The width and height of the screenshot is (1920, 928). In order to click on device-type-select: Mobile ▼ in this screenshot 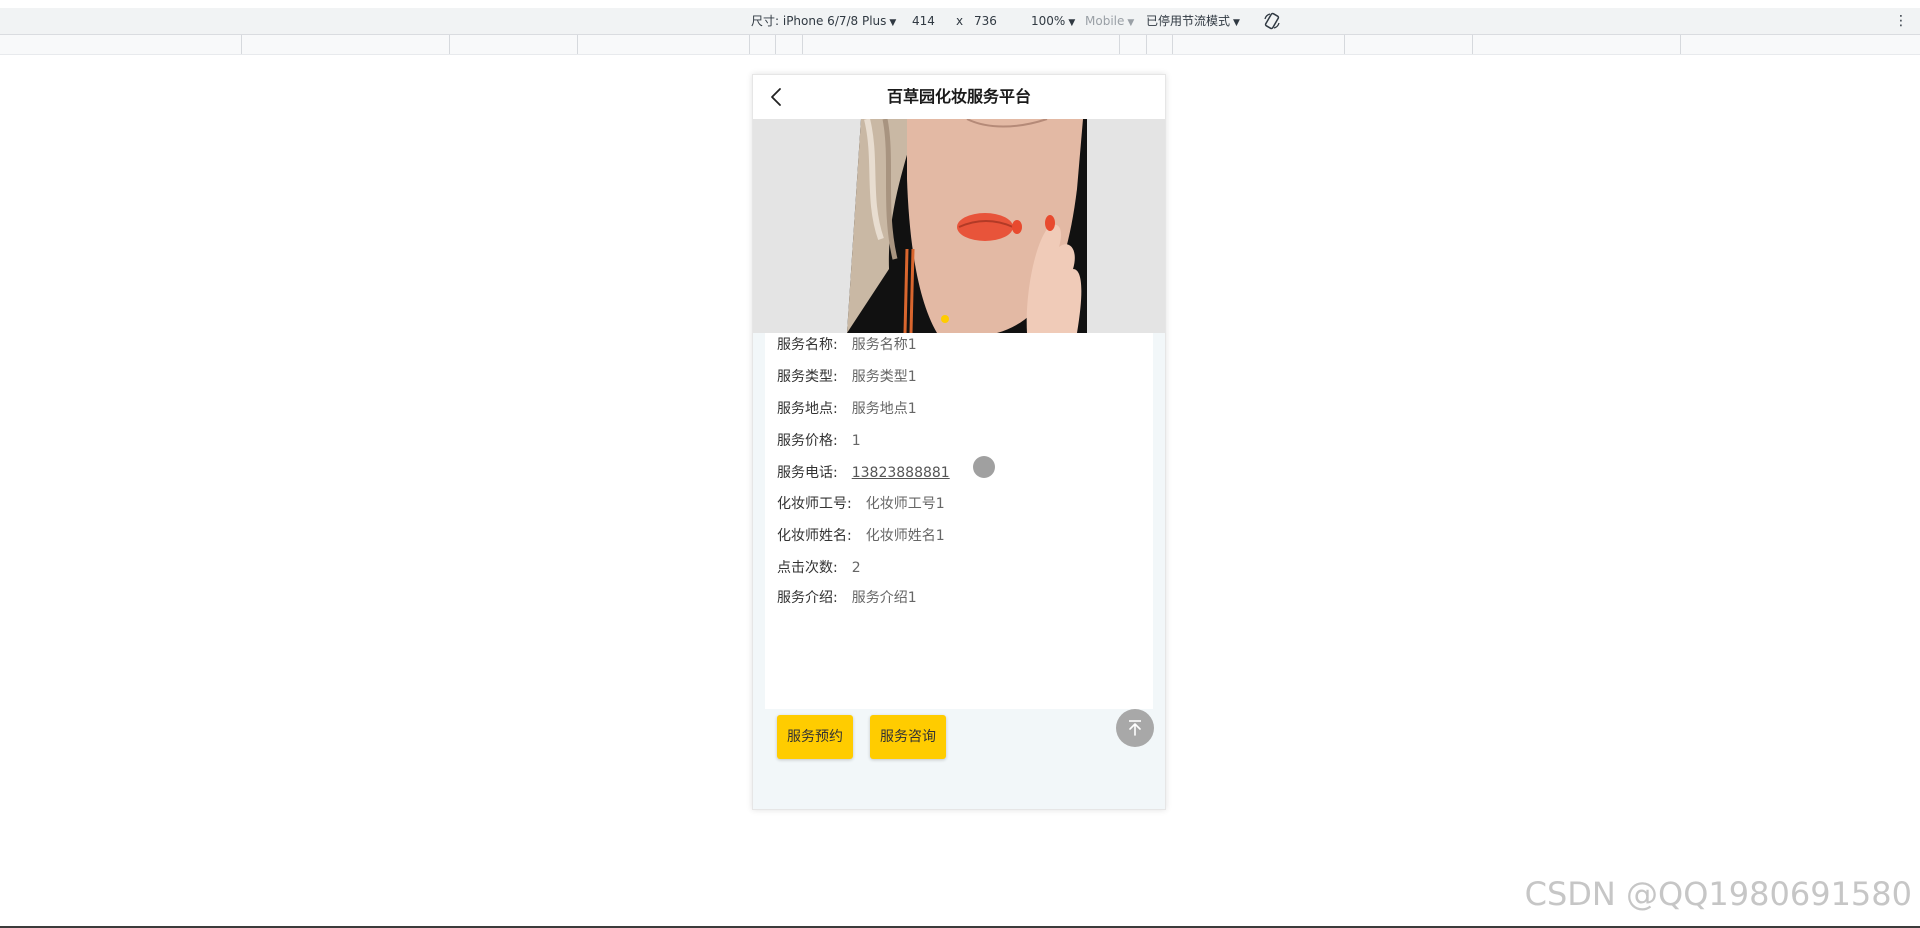, I will do `click(1109, 21)`.